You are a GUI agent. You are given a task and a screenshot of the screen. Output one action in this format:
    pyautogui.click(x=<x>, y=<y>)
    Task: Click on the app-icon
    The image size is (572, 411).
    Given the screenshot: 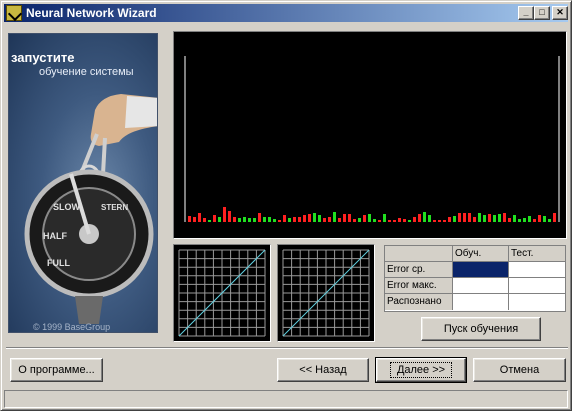 What is the action you would take?
    pyautogui.click(x=14, y=13)
    